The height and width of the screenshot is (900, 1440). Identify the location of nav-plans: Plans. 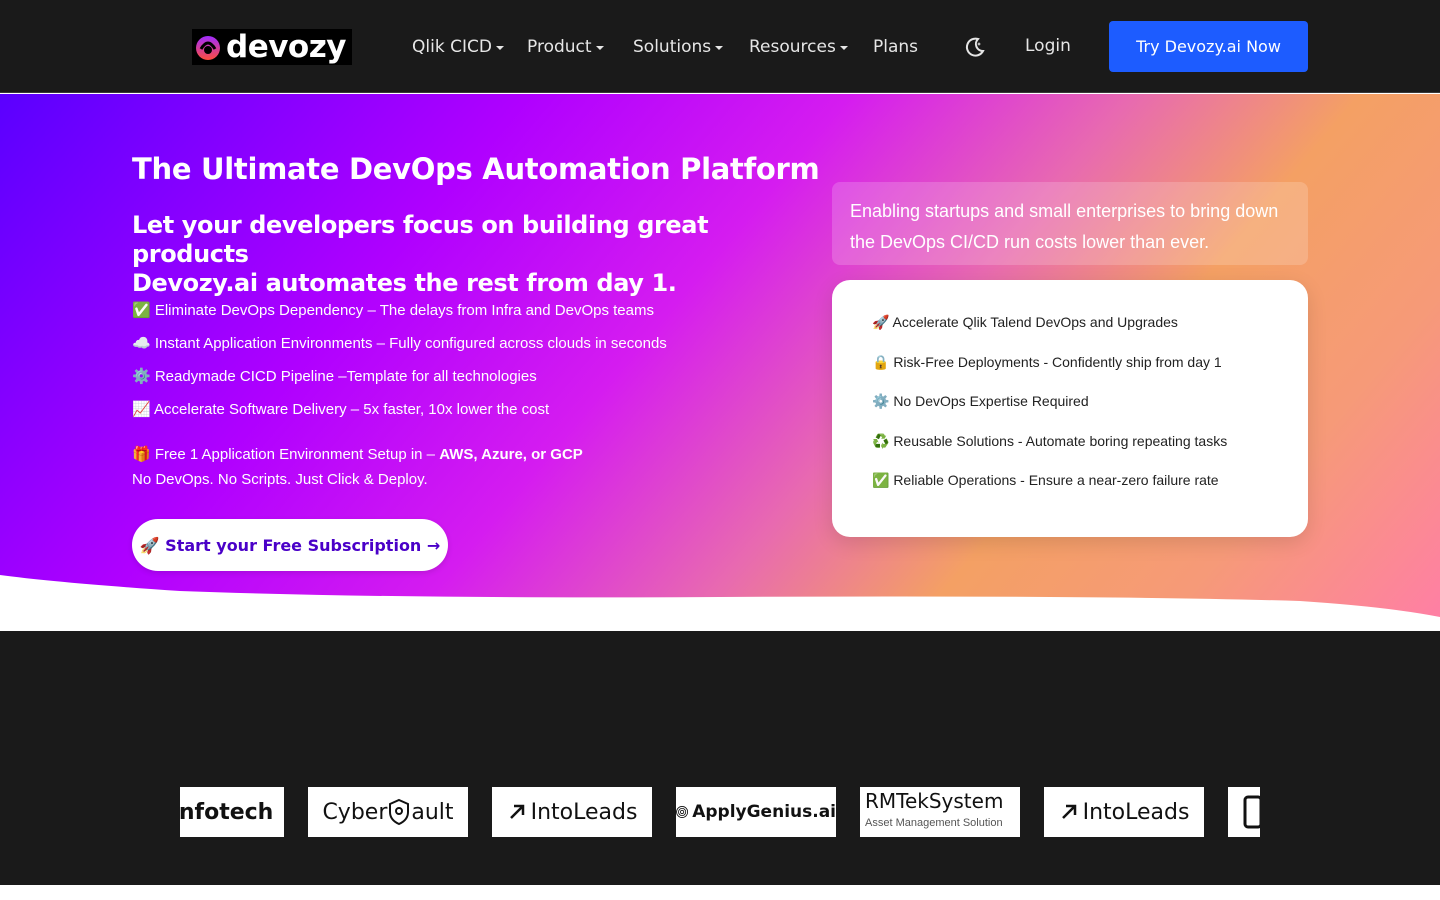
(895, 47).